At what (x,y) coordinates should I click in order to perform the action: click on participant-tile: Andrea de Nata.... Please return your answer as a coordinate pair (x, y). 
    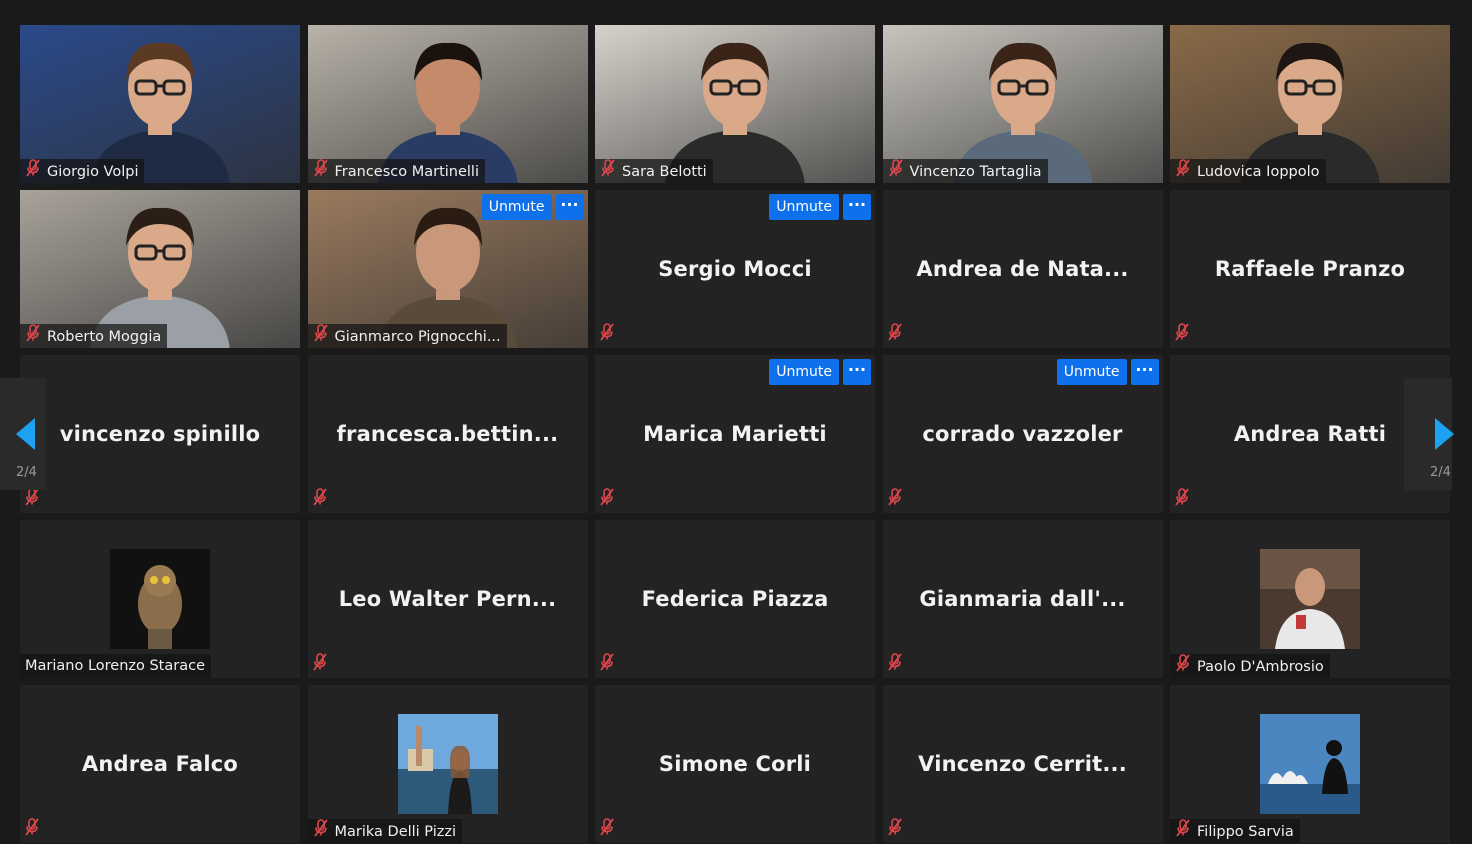
    Looking at the image, I should click on (1022, 269).